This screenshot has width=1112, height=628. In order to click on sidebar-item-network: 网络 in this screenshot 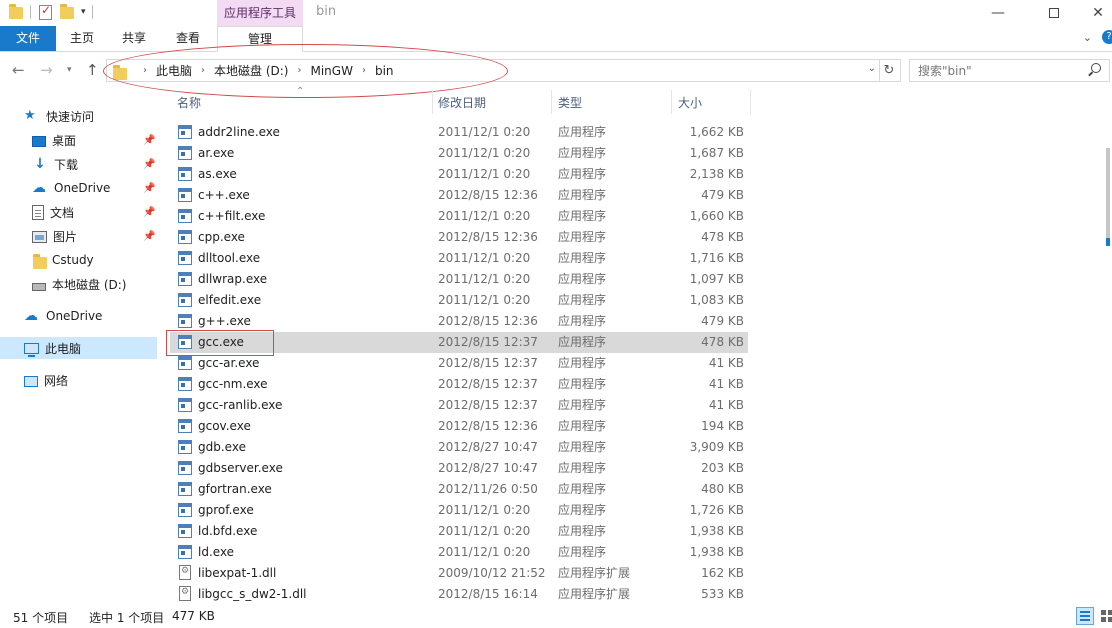, I will do `click(103, 380)`.